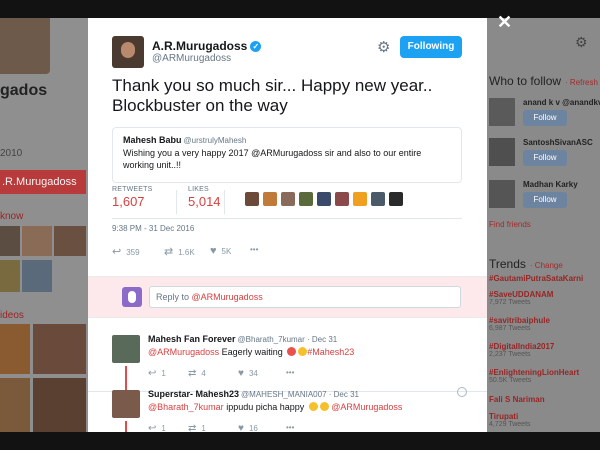 Image resolution: width=600 pixels, height=450 pixels. I want to click on trend-item: #GautamiPutraSataKarni, so click(544, 278).